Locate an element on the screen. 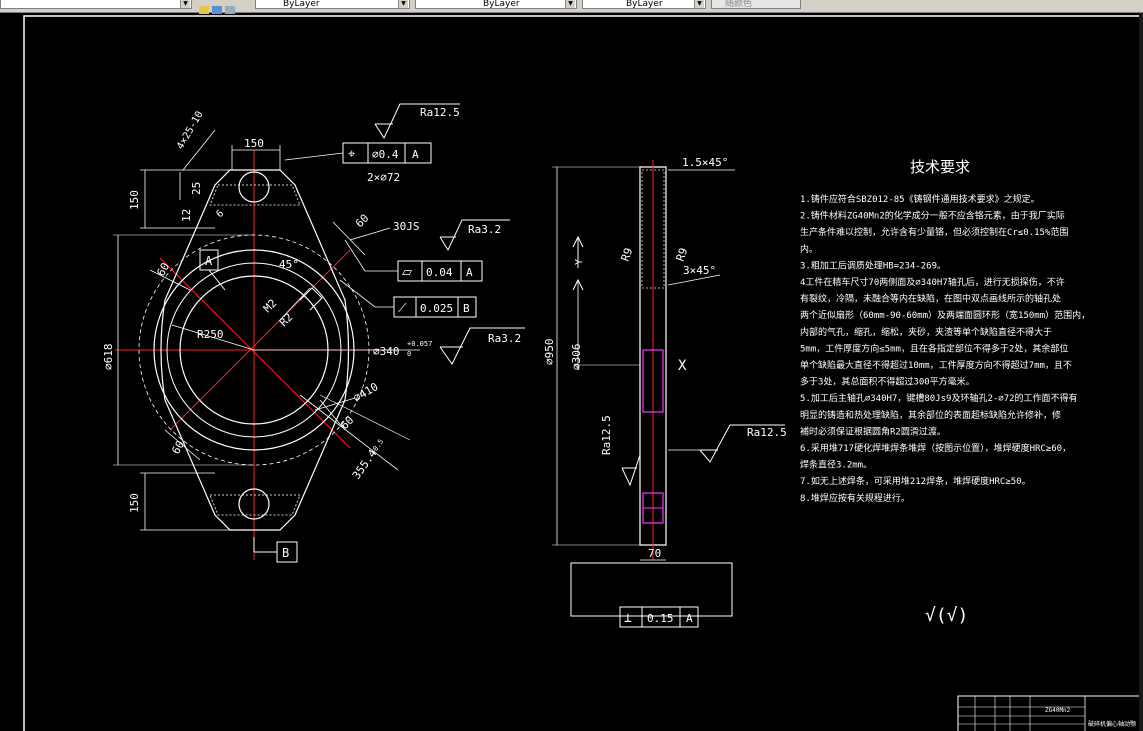 The width and height of the screenshot is (1143, 731). vertical-scrollbar is located at coordinates (1141, 372).